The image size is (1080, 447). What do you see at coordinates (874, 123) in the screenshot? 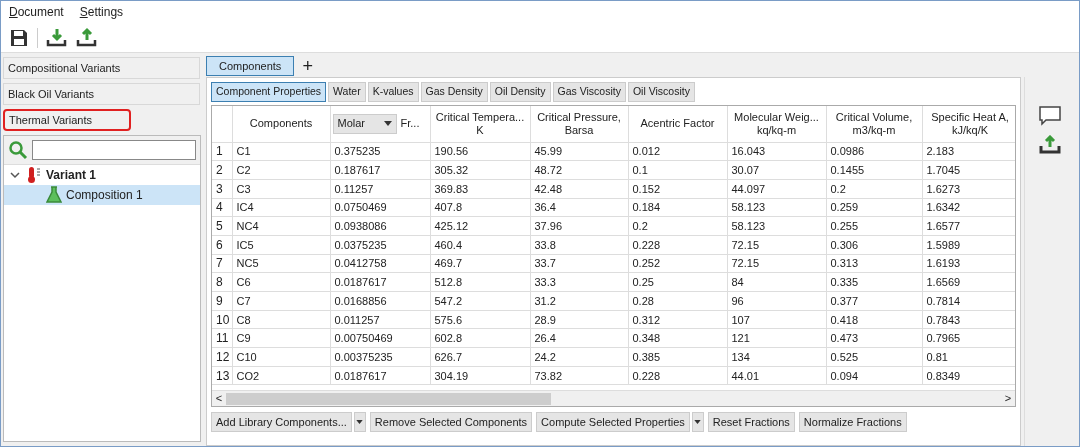
I see `column-header: Critical Volume, m3/kq-m` at bounding box center [874, 123].